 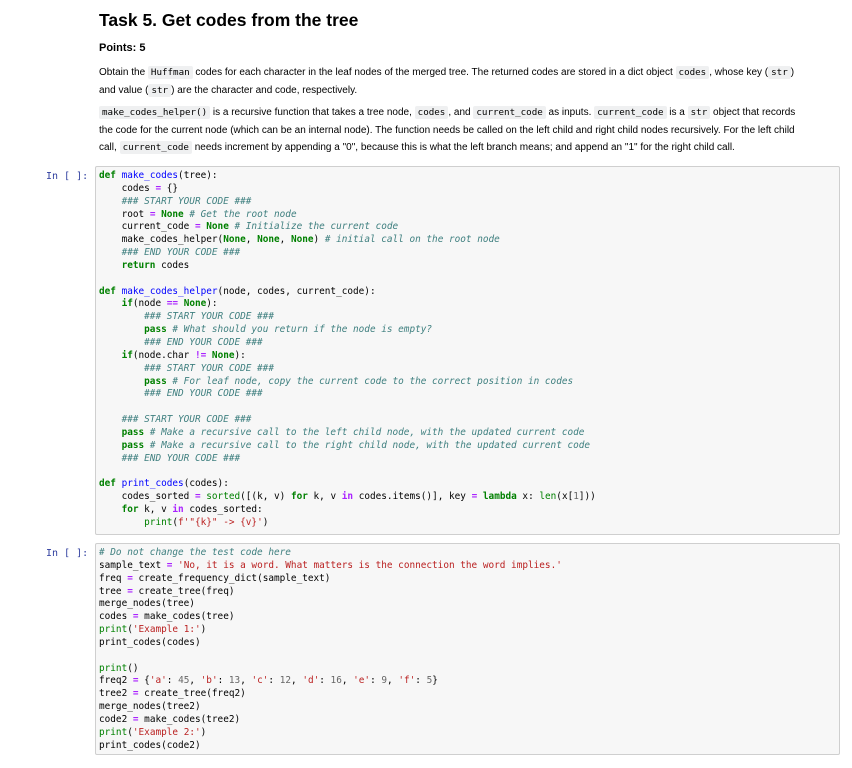 I want to click on points-label: Points: 5, so click(x=122, y=48).